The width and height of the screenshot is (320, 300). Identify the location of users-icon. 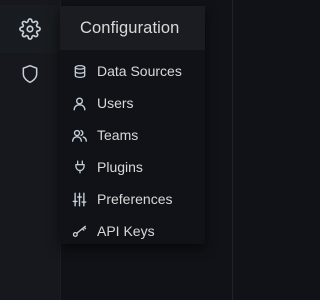
(79, 135).